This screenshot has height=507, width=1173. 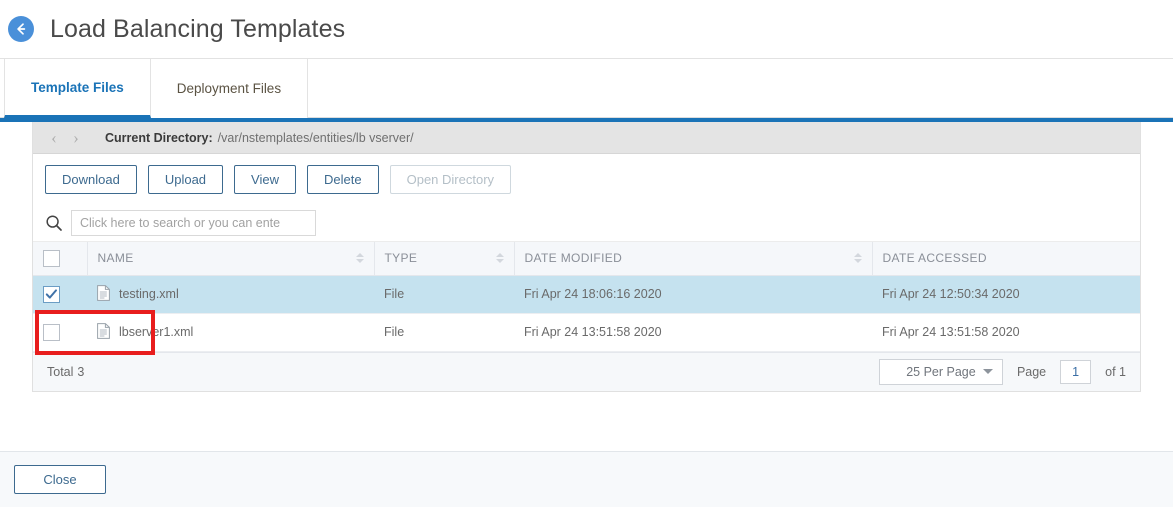 I want to click on current-directory-label: Current Directory:, so click(x=159, y=137).